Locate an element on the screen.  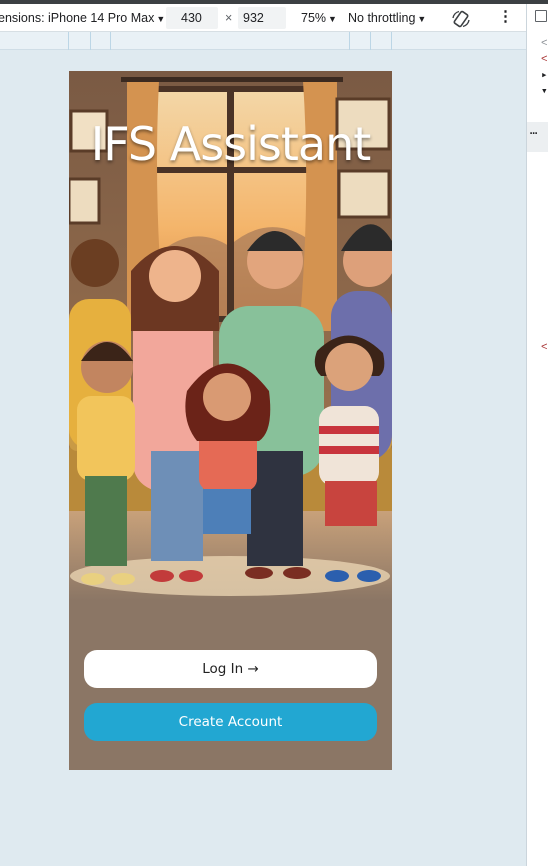
expand-arrow-icon: ▸ is located at coordinates (544, 76).